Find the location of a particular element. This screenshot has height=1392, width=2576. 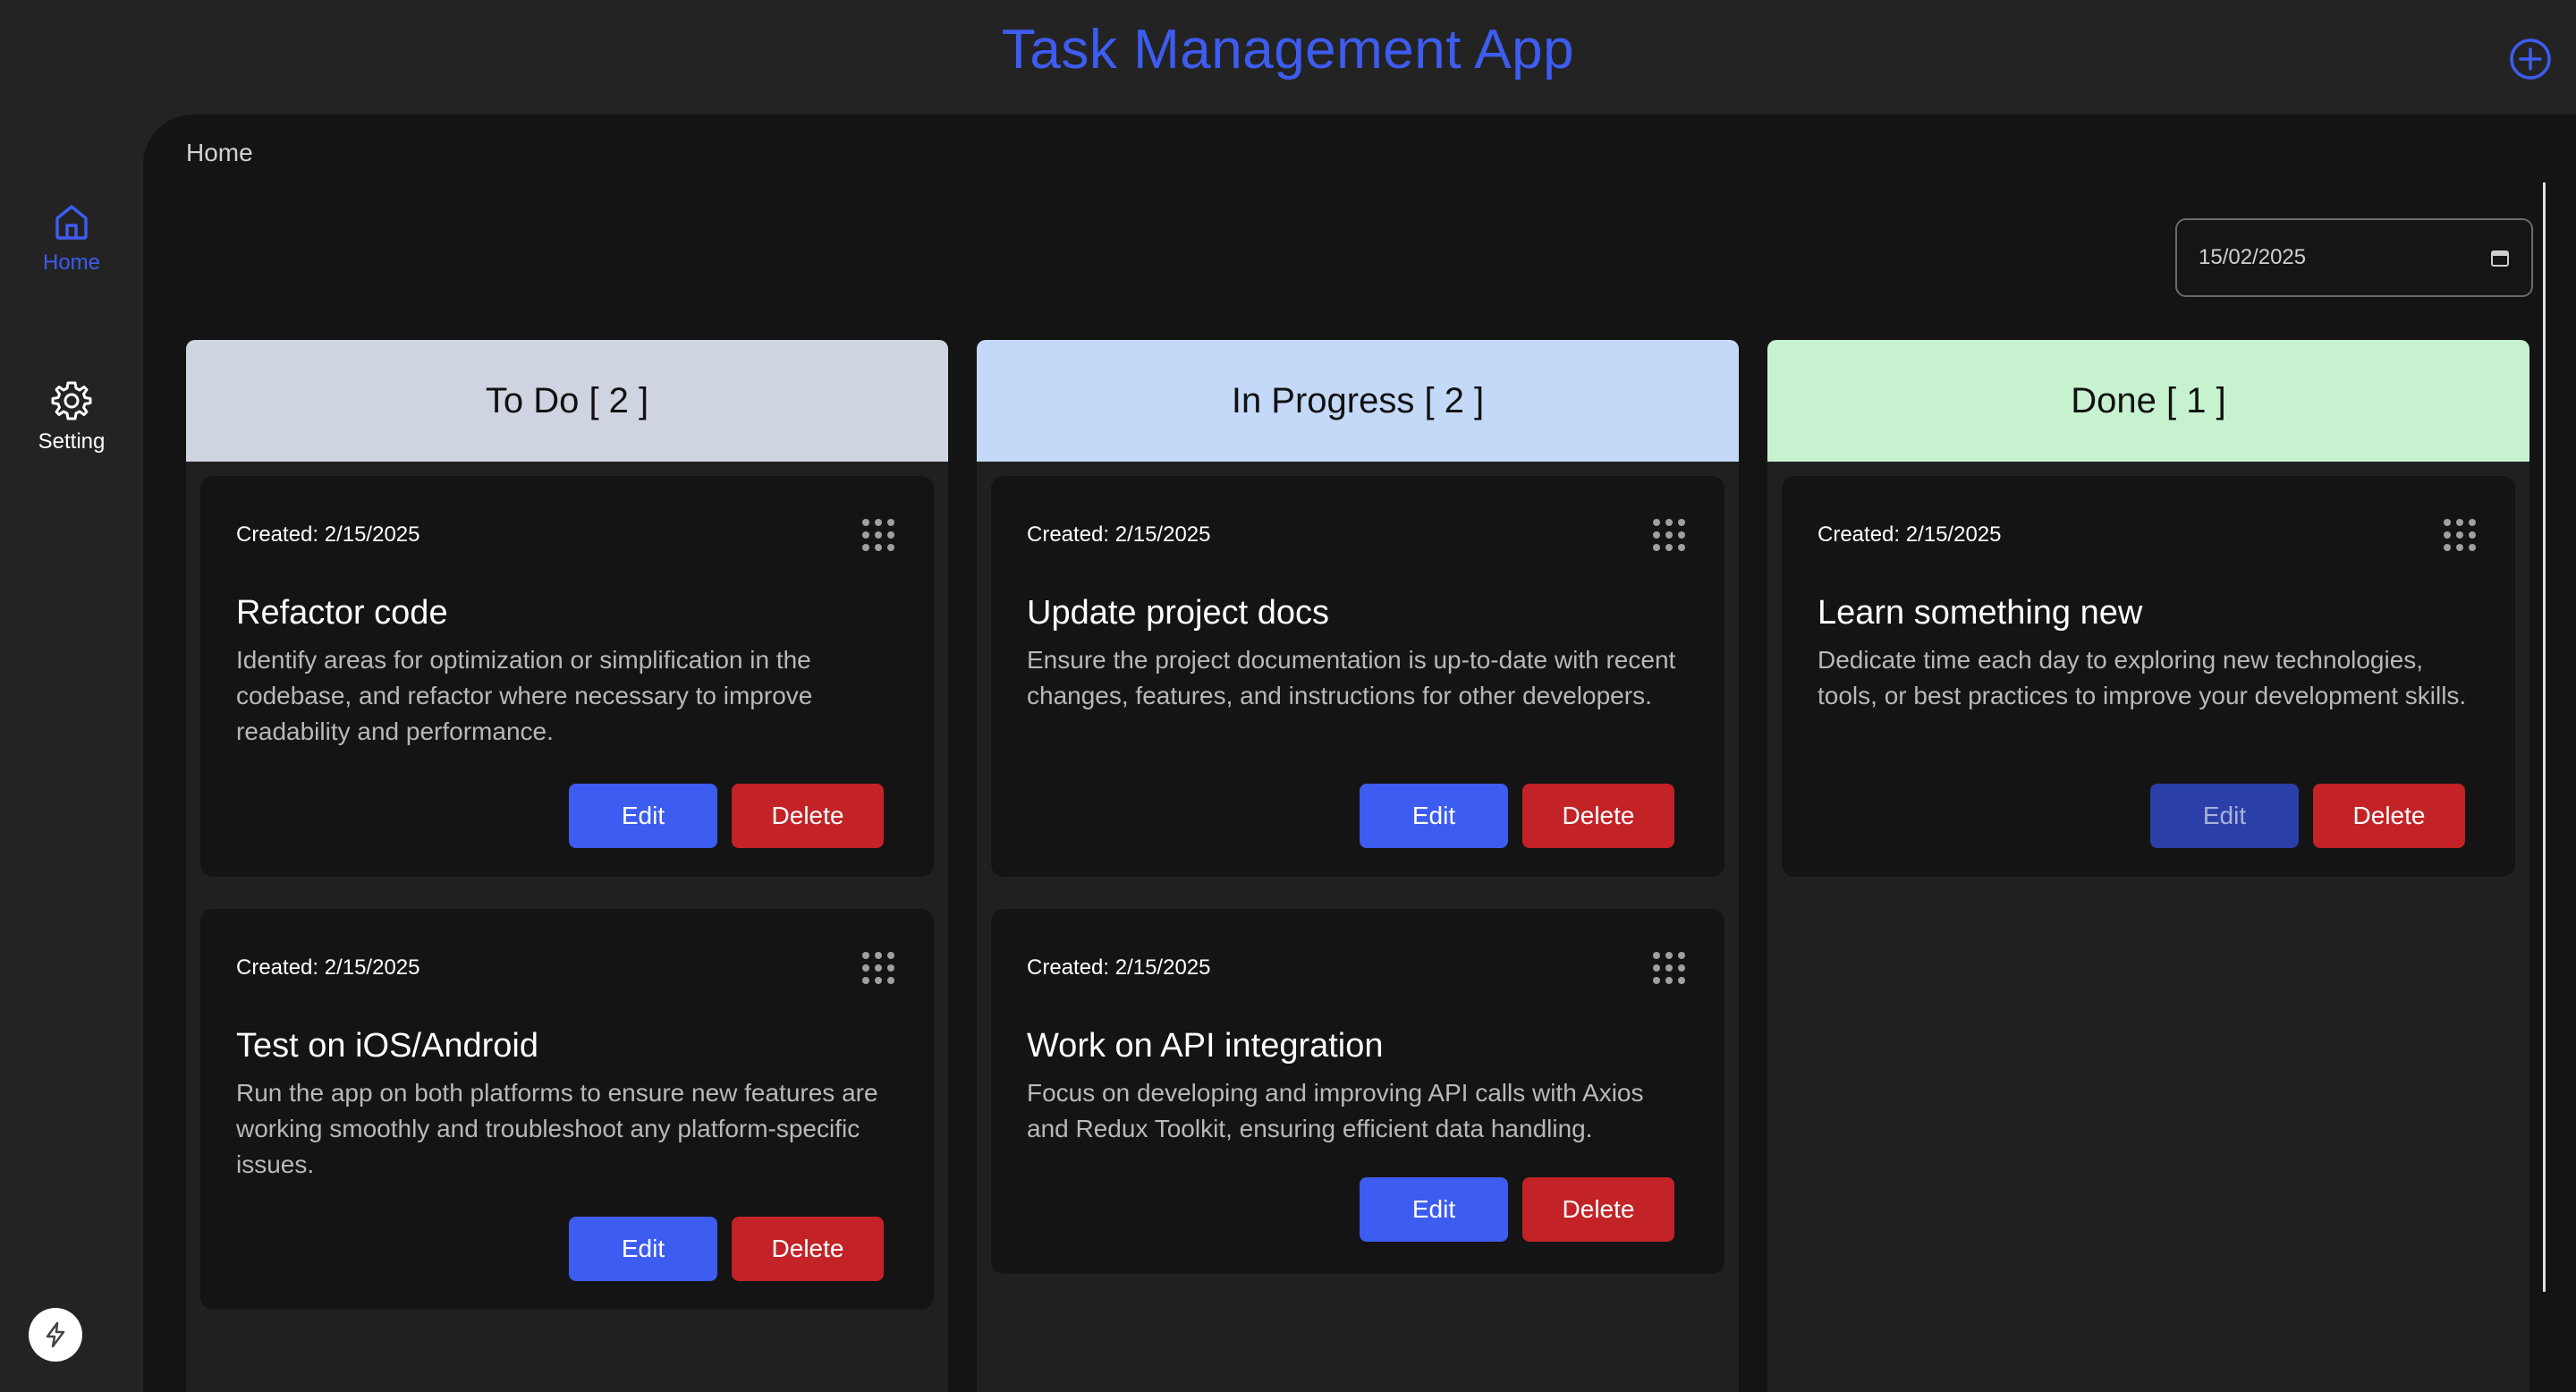

date-filter-input: 15/02/2025 is located at coordinates (2354, 257).